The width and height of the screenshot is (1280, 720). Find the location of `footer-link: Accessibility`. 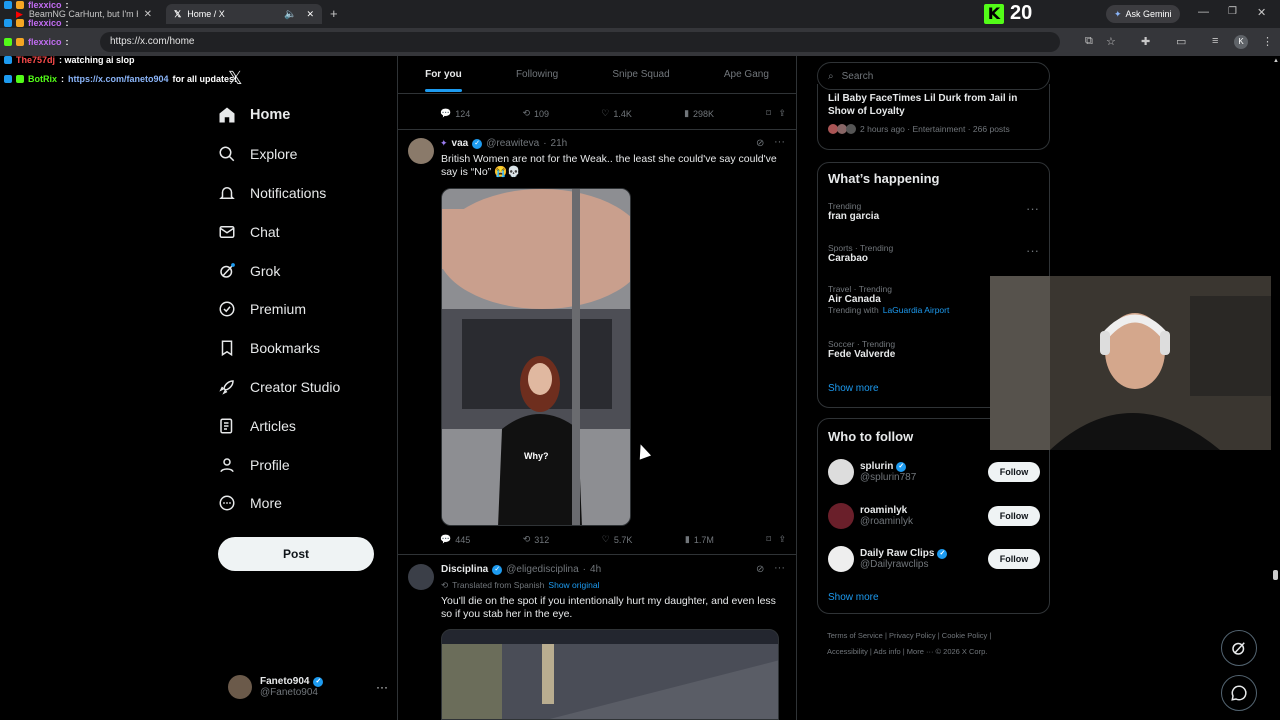

footer-link: Accessibility is located at coordinates (847, 651).